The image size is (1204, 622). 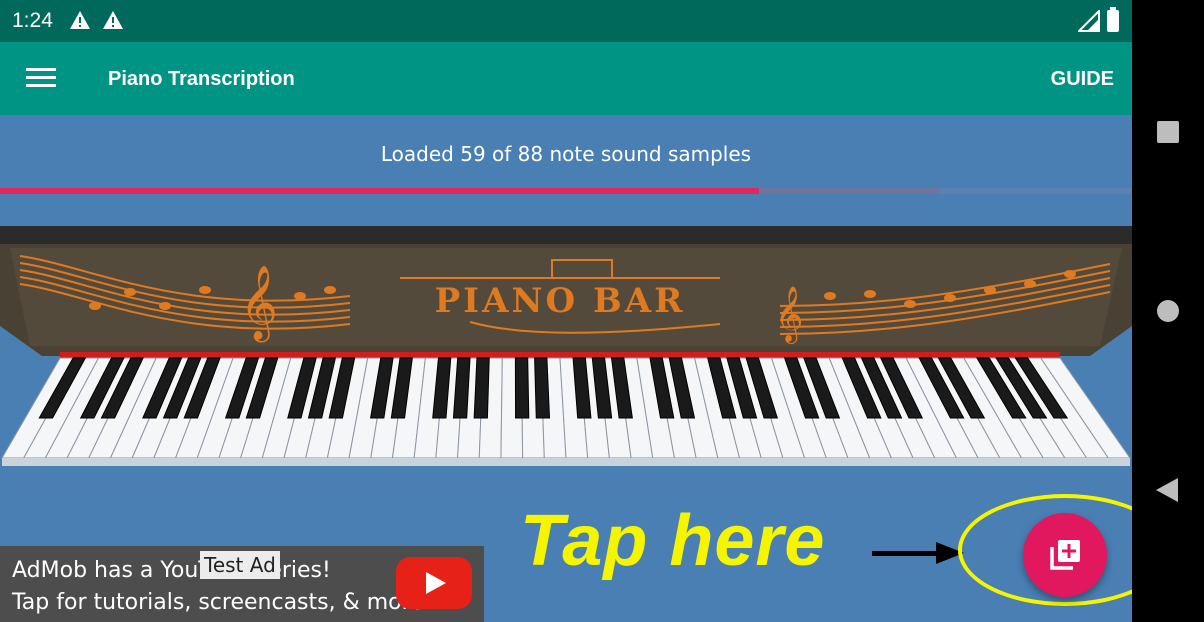 I want to click on add-recording-fab, so click(x=1065, y=555).